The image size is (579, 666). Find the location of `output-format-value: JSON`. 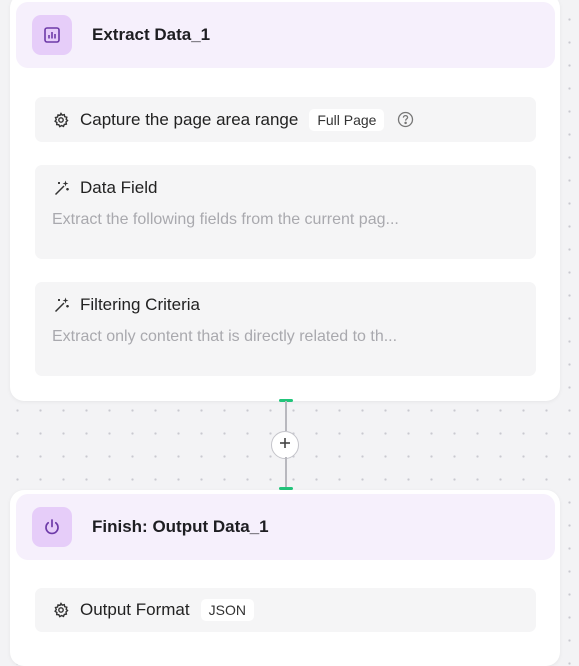

output-format-value: JSON is located at coordinates (227, 610).